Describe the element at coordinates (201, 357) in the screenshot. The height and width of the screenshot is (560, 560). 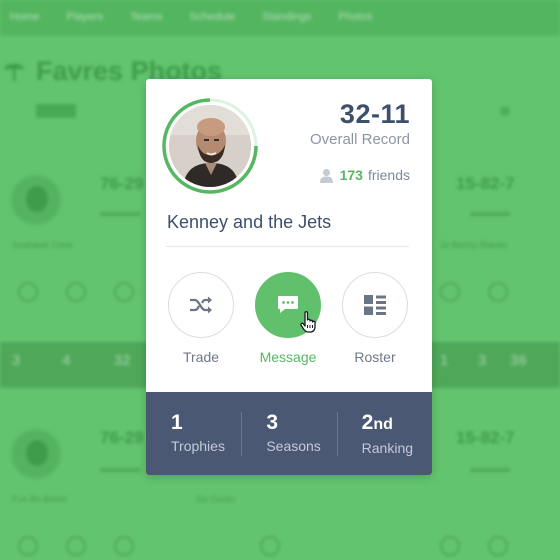
I see `trade-label: Trade` at that location.